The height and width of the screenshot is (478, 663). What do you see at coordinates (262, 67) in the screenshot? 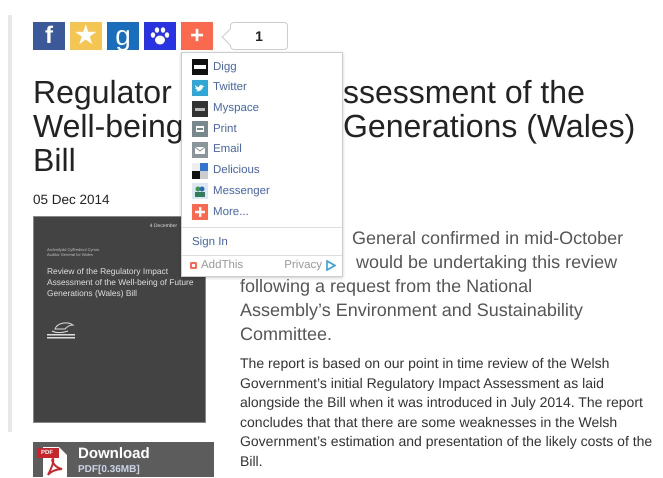
I see `menu-item: Digg` at bounding box center [262, 67].